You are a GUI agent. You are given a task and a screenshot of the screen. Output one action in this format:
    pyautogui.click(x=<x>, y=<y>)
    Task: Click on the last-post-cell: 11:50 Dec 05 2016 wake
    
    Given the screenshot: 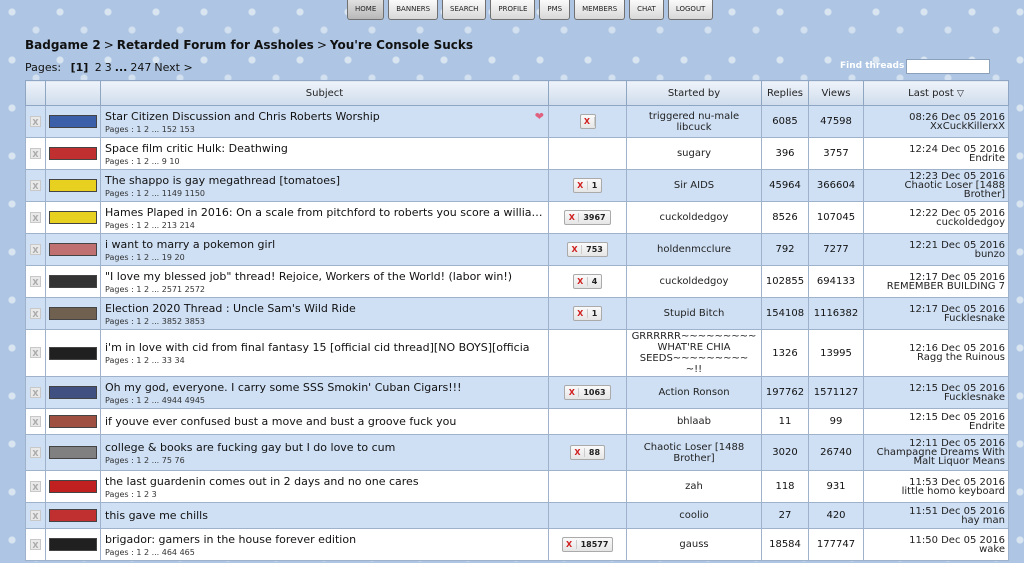 What is the action you would take?
    pyautogui.click(x=936, y=544)
    